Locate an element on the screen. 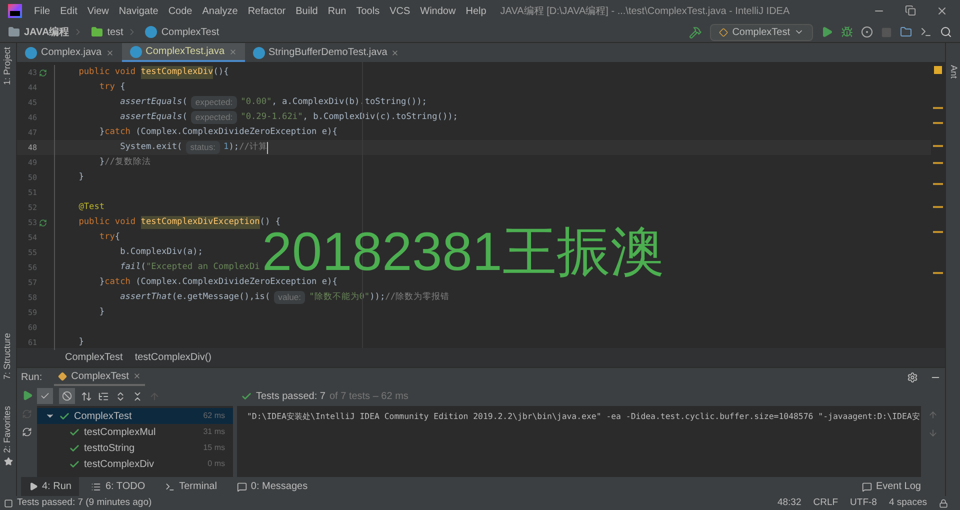  tool-window-tab: 7: Structure is located at coordinates (8, 356).